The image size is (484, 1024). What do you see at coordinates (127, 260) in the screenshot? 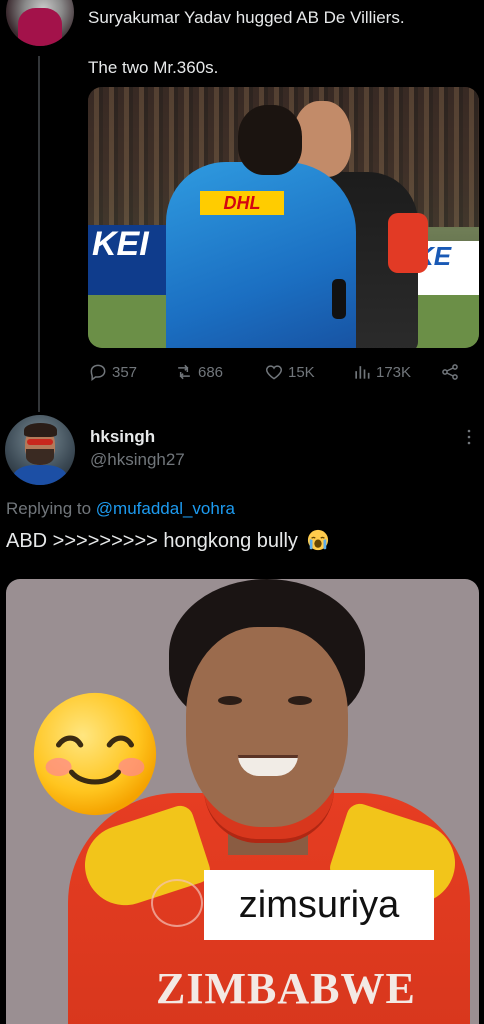
I see `advert-board-left: KEI` at bounding box center [127, 260].